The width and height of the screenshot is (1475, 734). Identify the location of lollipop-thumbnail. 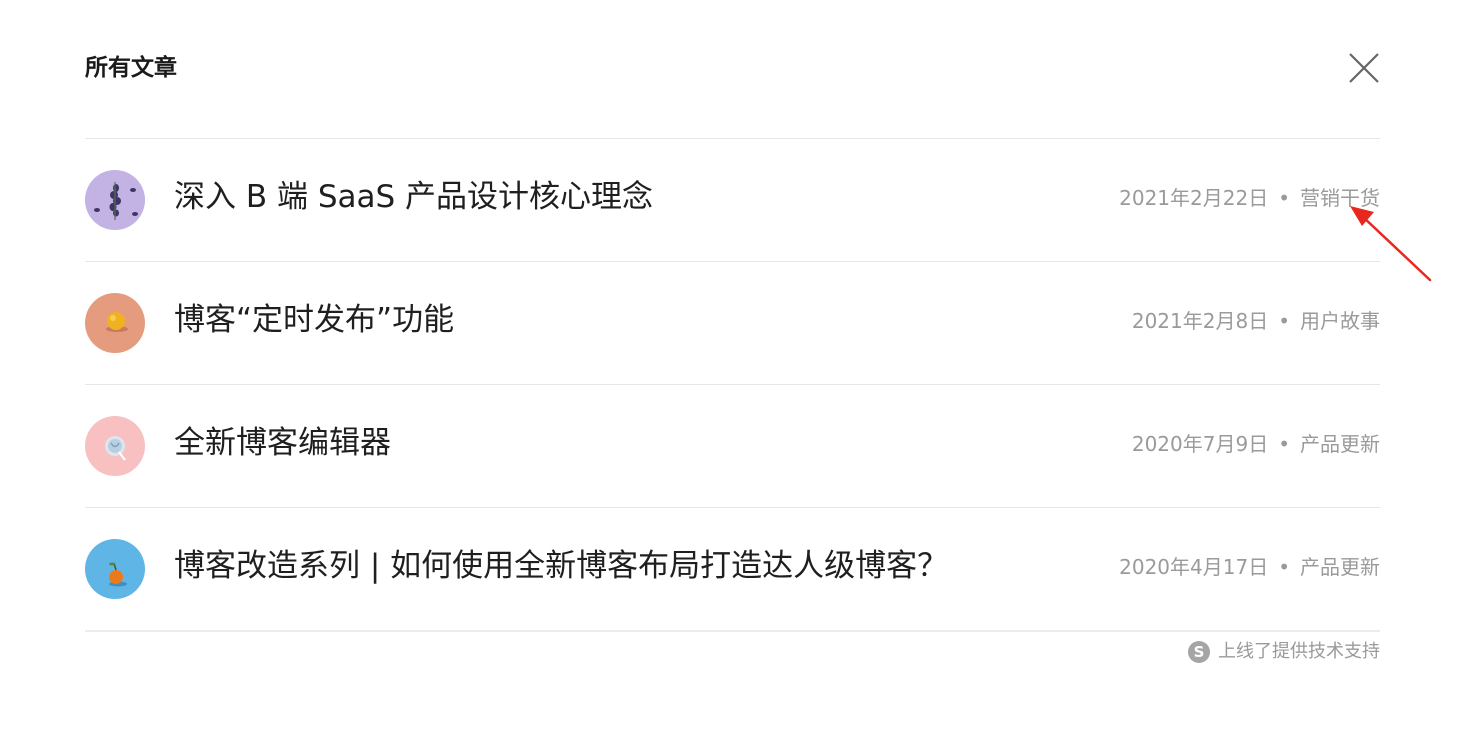
(115, 446).